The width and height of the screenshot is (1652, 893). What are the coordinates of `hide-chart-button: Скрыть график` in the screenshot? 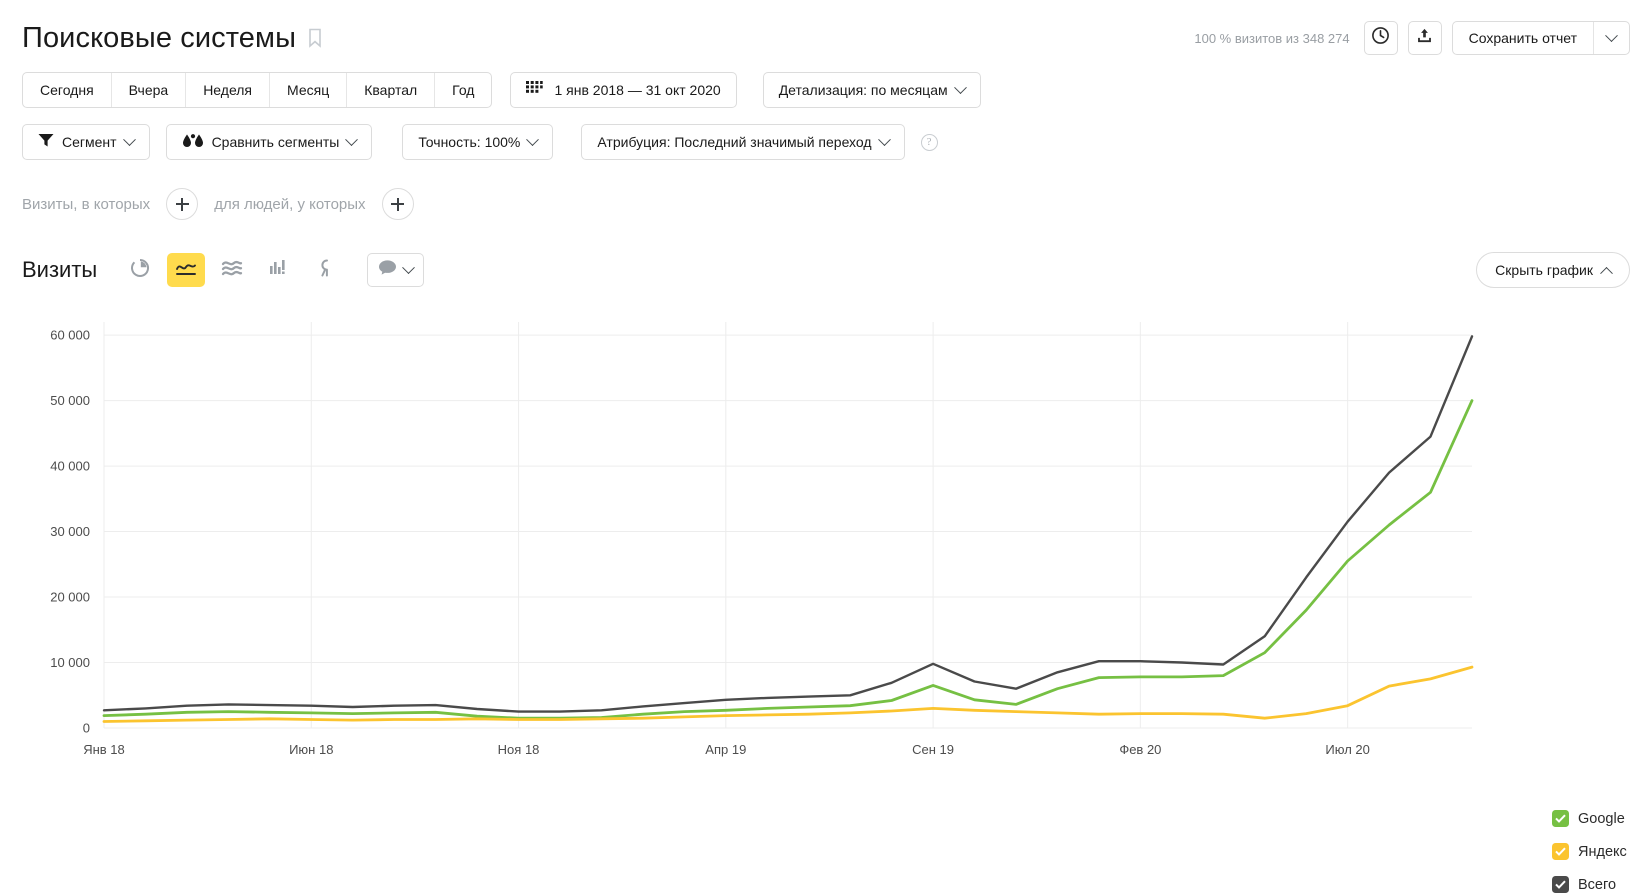 It's located at (1553, 270).